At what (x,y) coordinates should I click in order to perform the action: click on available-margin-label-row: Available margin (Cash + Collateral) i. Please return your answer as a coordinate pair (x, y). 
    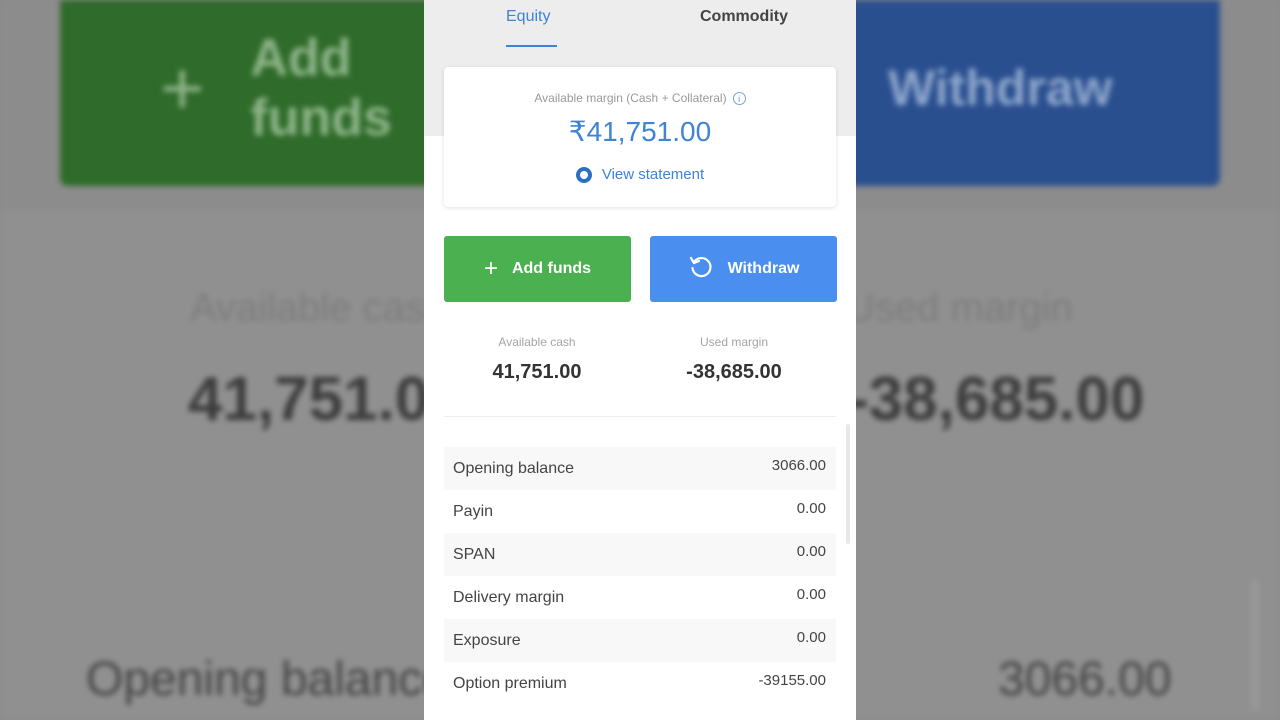
    Looking at the image, I should click on (640, 98).